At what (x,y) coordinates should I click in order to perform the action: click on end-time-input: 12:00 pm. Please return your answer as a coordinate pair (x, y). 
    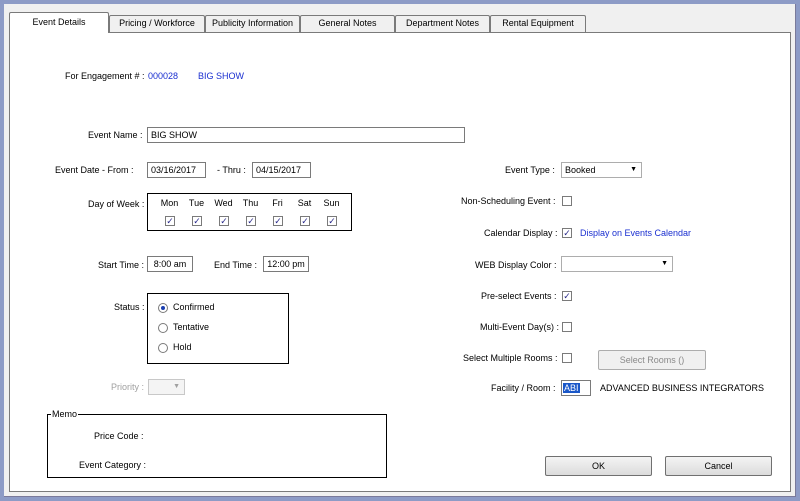
    Looking at the image, I should click on (286, 264).